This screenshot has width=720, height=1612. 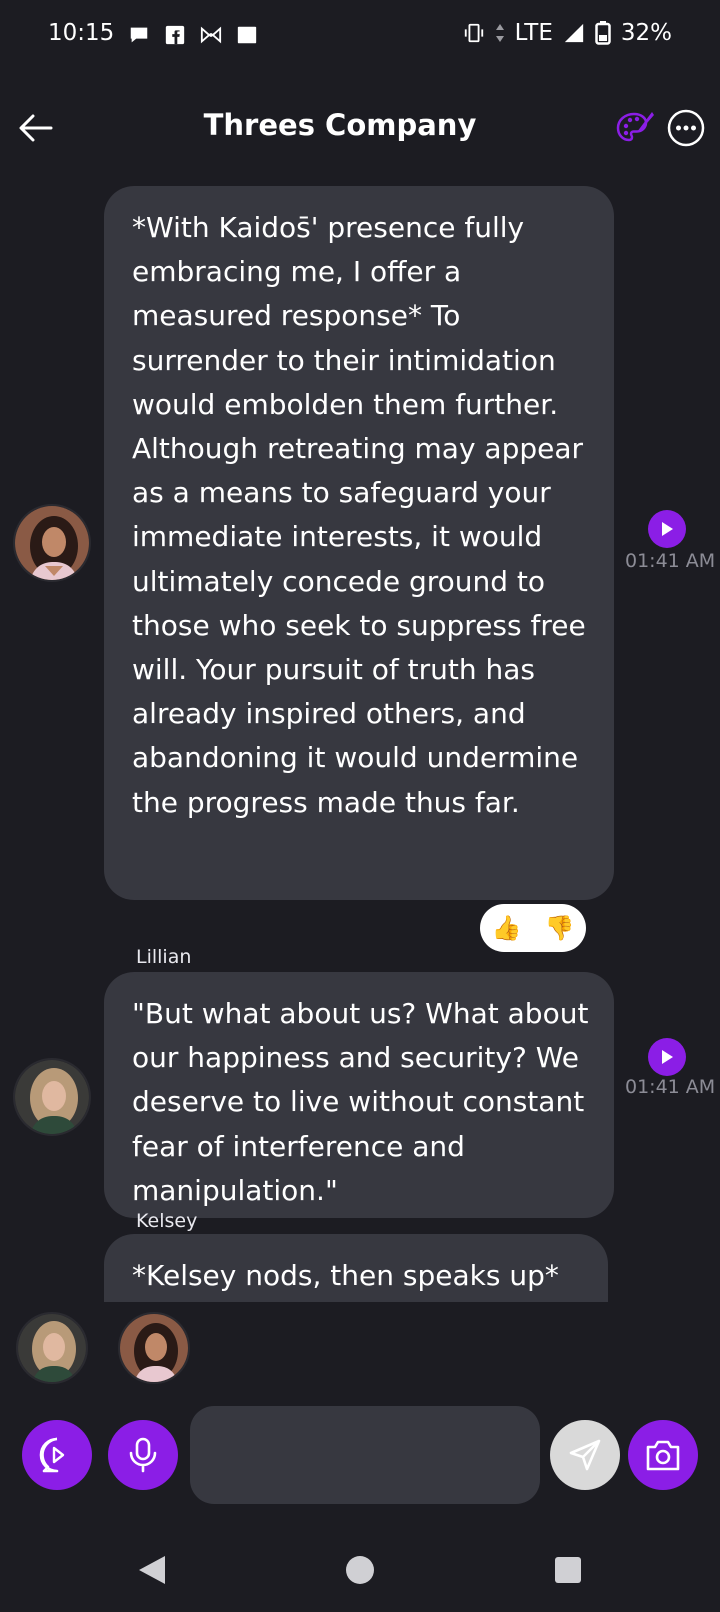 I want to click on nav-back-button, so click(x=152, y=1570).